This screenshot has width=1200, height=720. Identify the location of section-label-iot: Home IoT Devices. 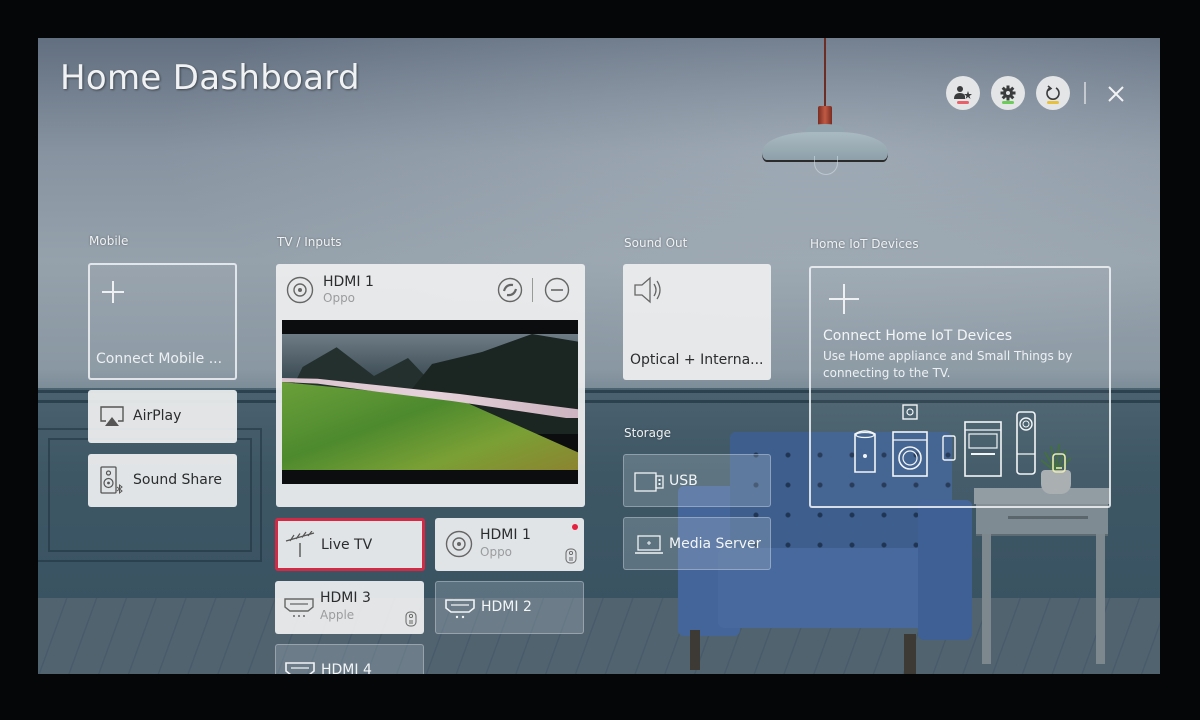
(864, 244).